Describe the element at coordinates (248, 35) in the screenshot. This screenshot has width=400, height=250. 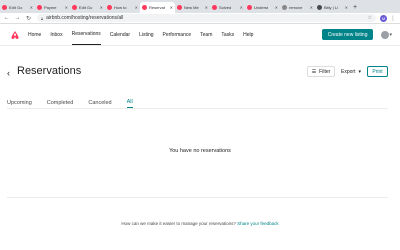
I see `nav-help: Help` at that location.